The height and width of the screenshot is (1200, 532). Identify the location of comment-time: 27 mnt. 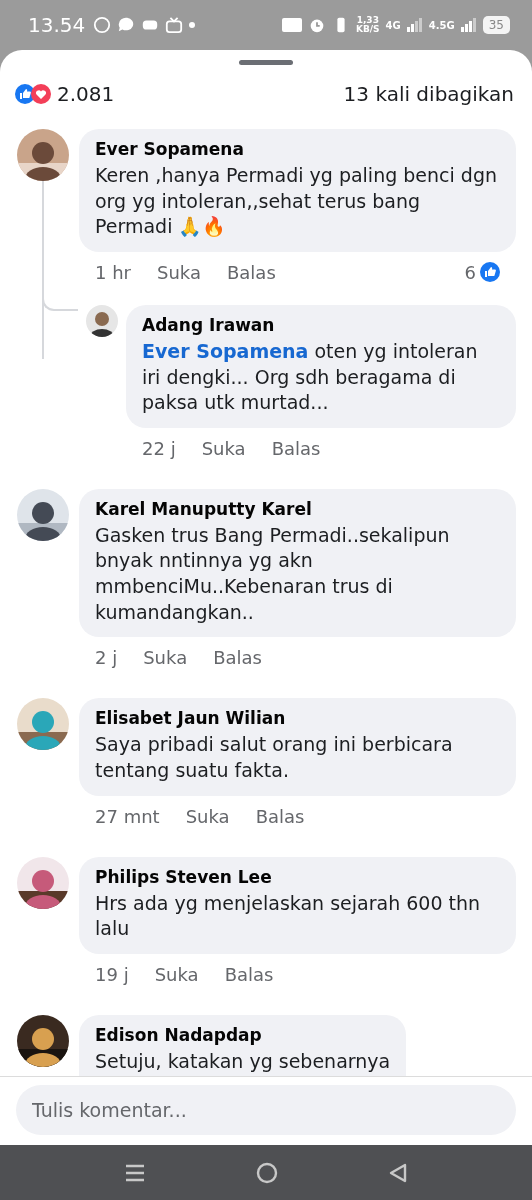
(127, 816).